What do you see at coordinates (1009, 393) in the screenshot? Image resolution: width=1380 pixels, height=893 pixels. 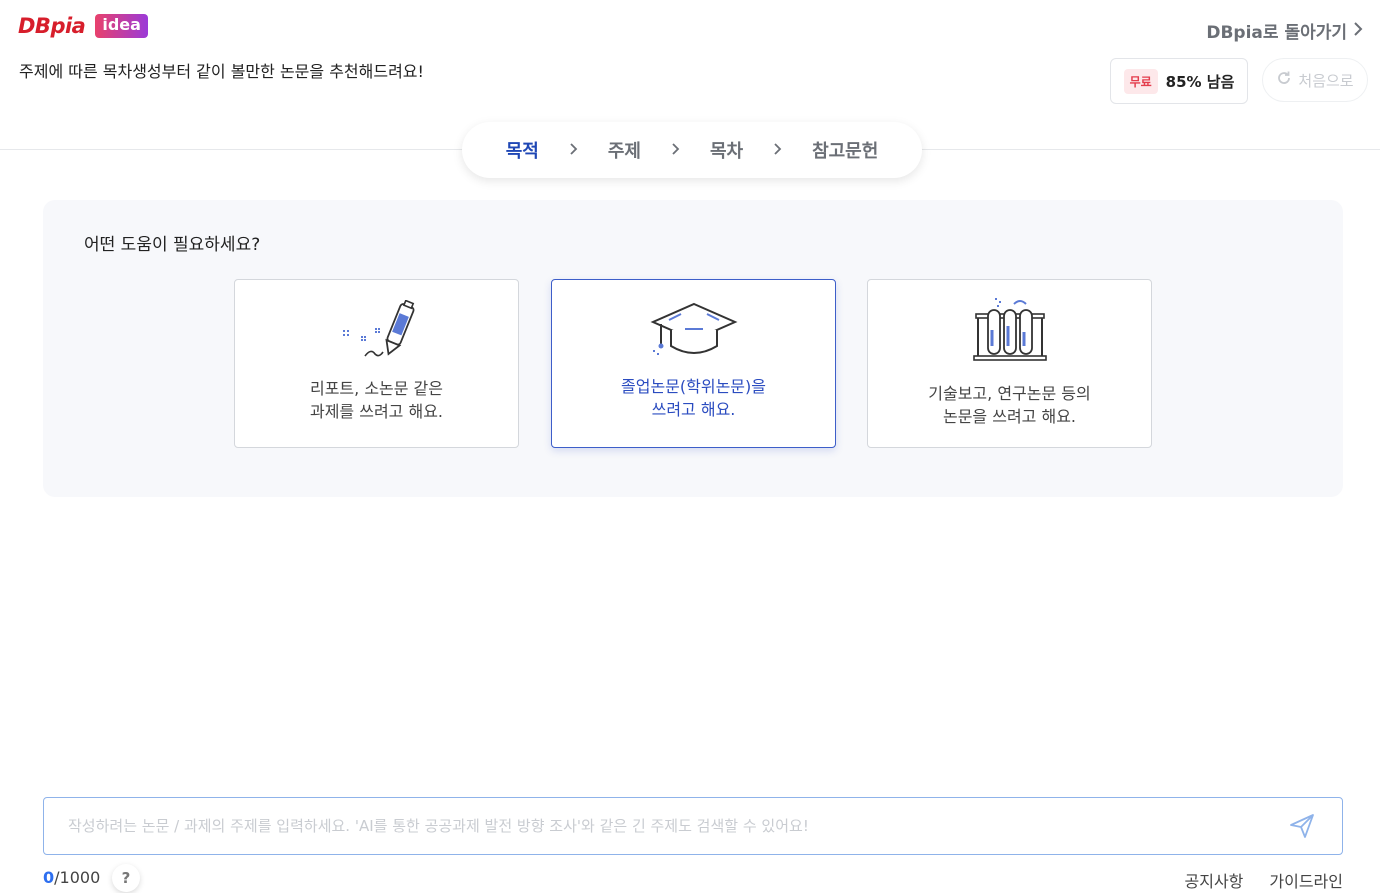 I see `option-research-line1: 기술보고, 연구논문 등의` at bounding box center [1009, 393].